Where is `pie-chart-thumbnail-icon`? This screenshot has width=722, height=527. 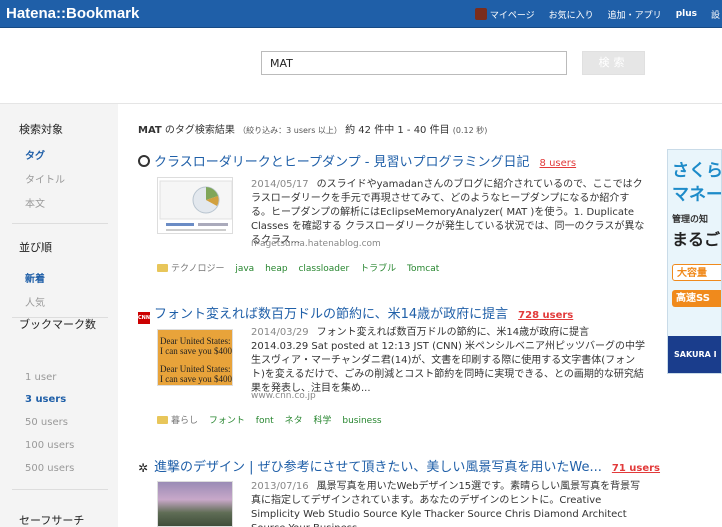 pie-chart-thumbnail-icon is located at coordinates (195, 205).